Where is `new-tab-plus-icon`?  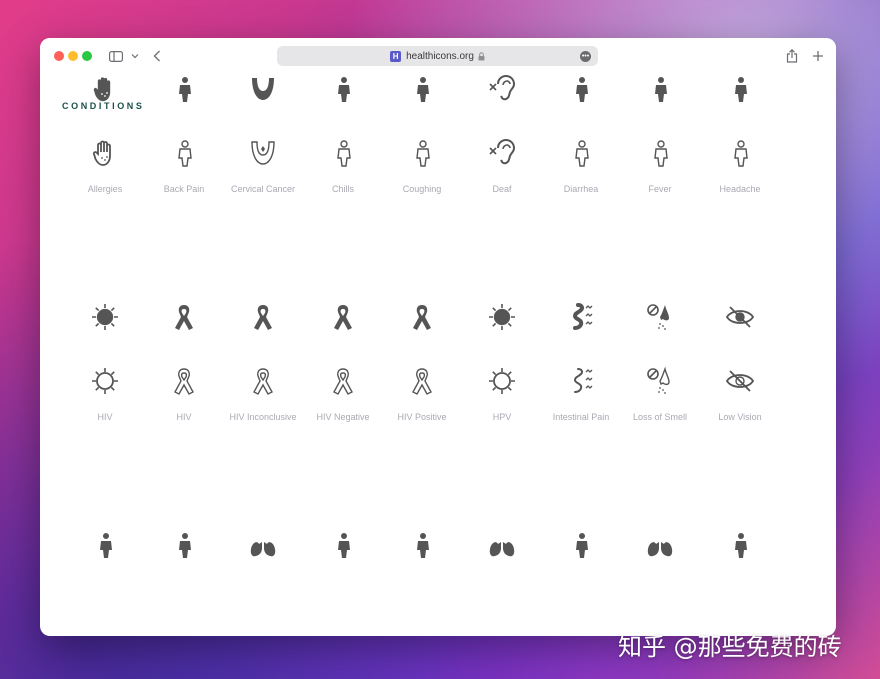 new-tab-plus-icon is located at coordinates (818, 56).